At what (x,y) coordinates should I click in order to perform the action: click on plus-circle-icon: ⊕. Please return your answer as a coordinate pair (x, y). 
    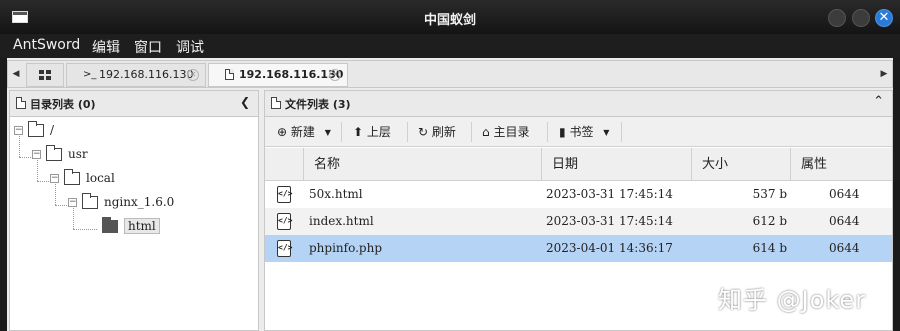
    Looking at the image, I should click on (282, 132).